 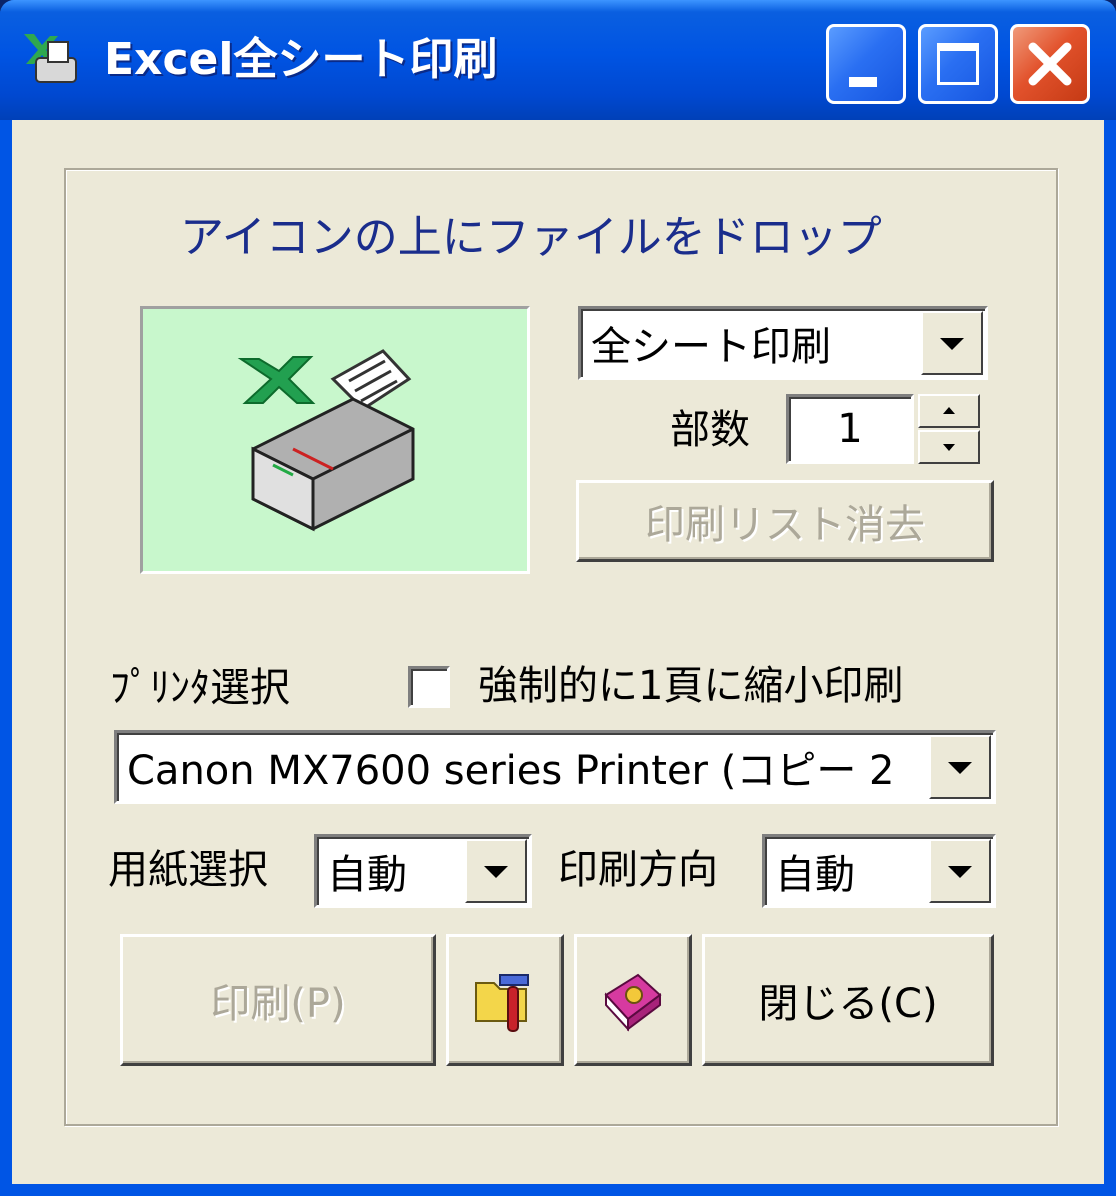 What do you see at coordinates (502, 1003) in the screenshot?
I see `folder-tools-icon` at bounding box center [502, 1003].